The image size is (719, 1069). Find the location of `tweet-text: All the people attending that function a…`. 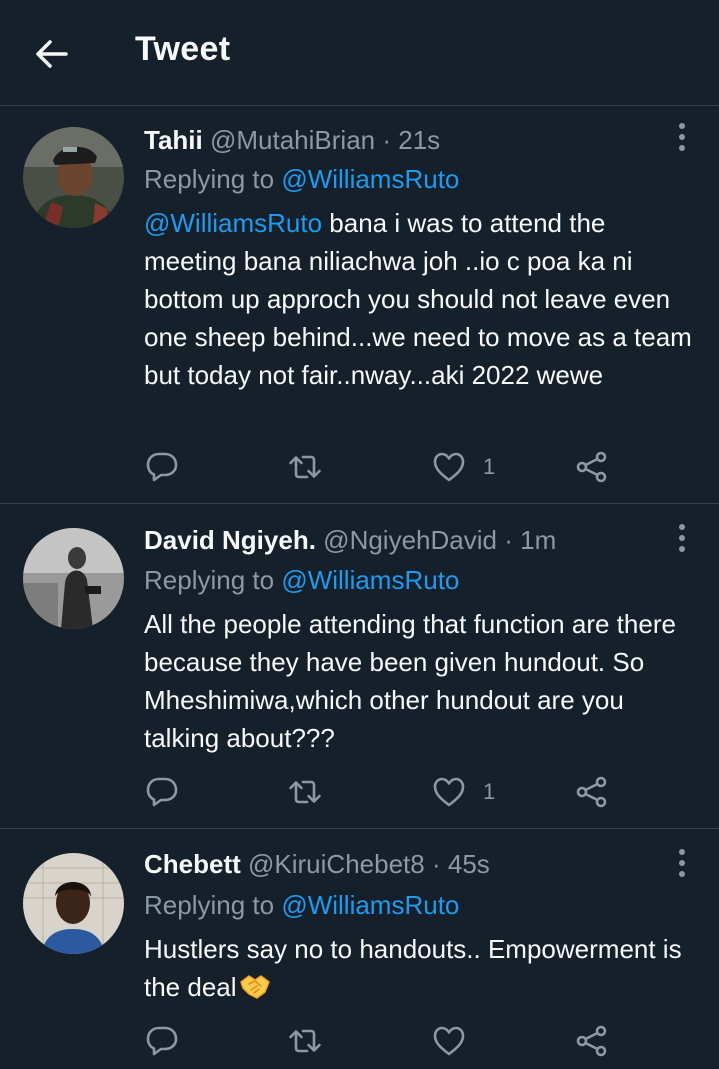

tweet-text: All the people attending that function a… is located at coordinates (410, 681).